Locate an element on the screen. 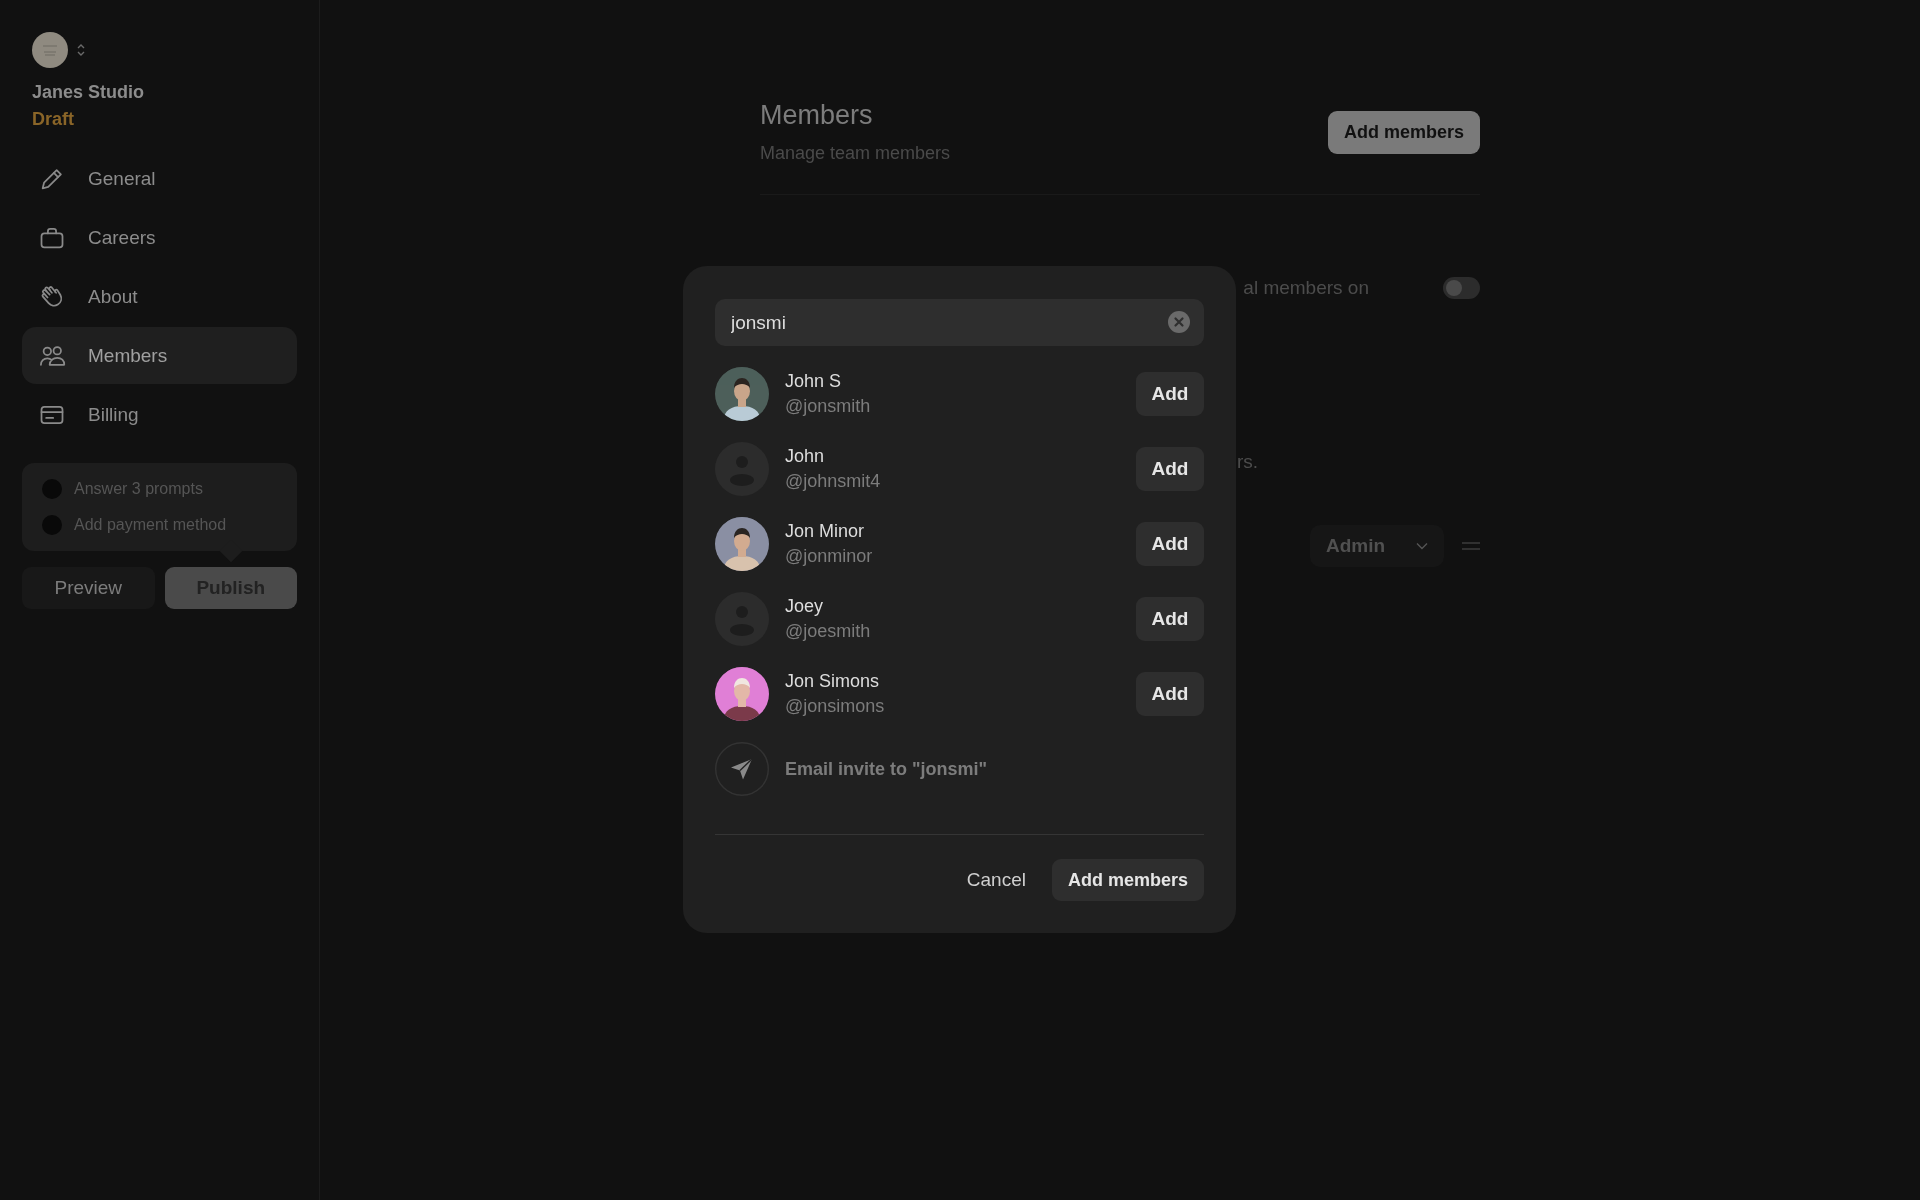 The image size is (1920, 1200). member-handle: @joesmith is located at coordinates (828, 631).